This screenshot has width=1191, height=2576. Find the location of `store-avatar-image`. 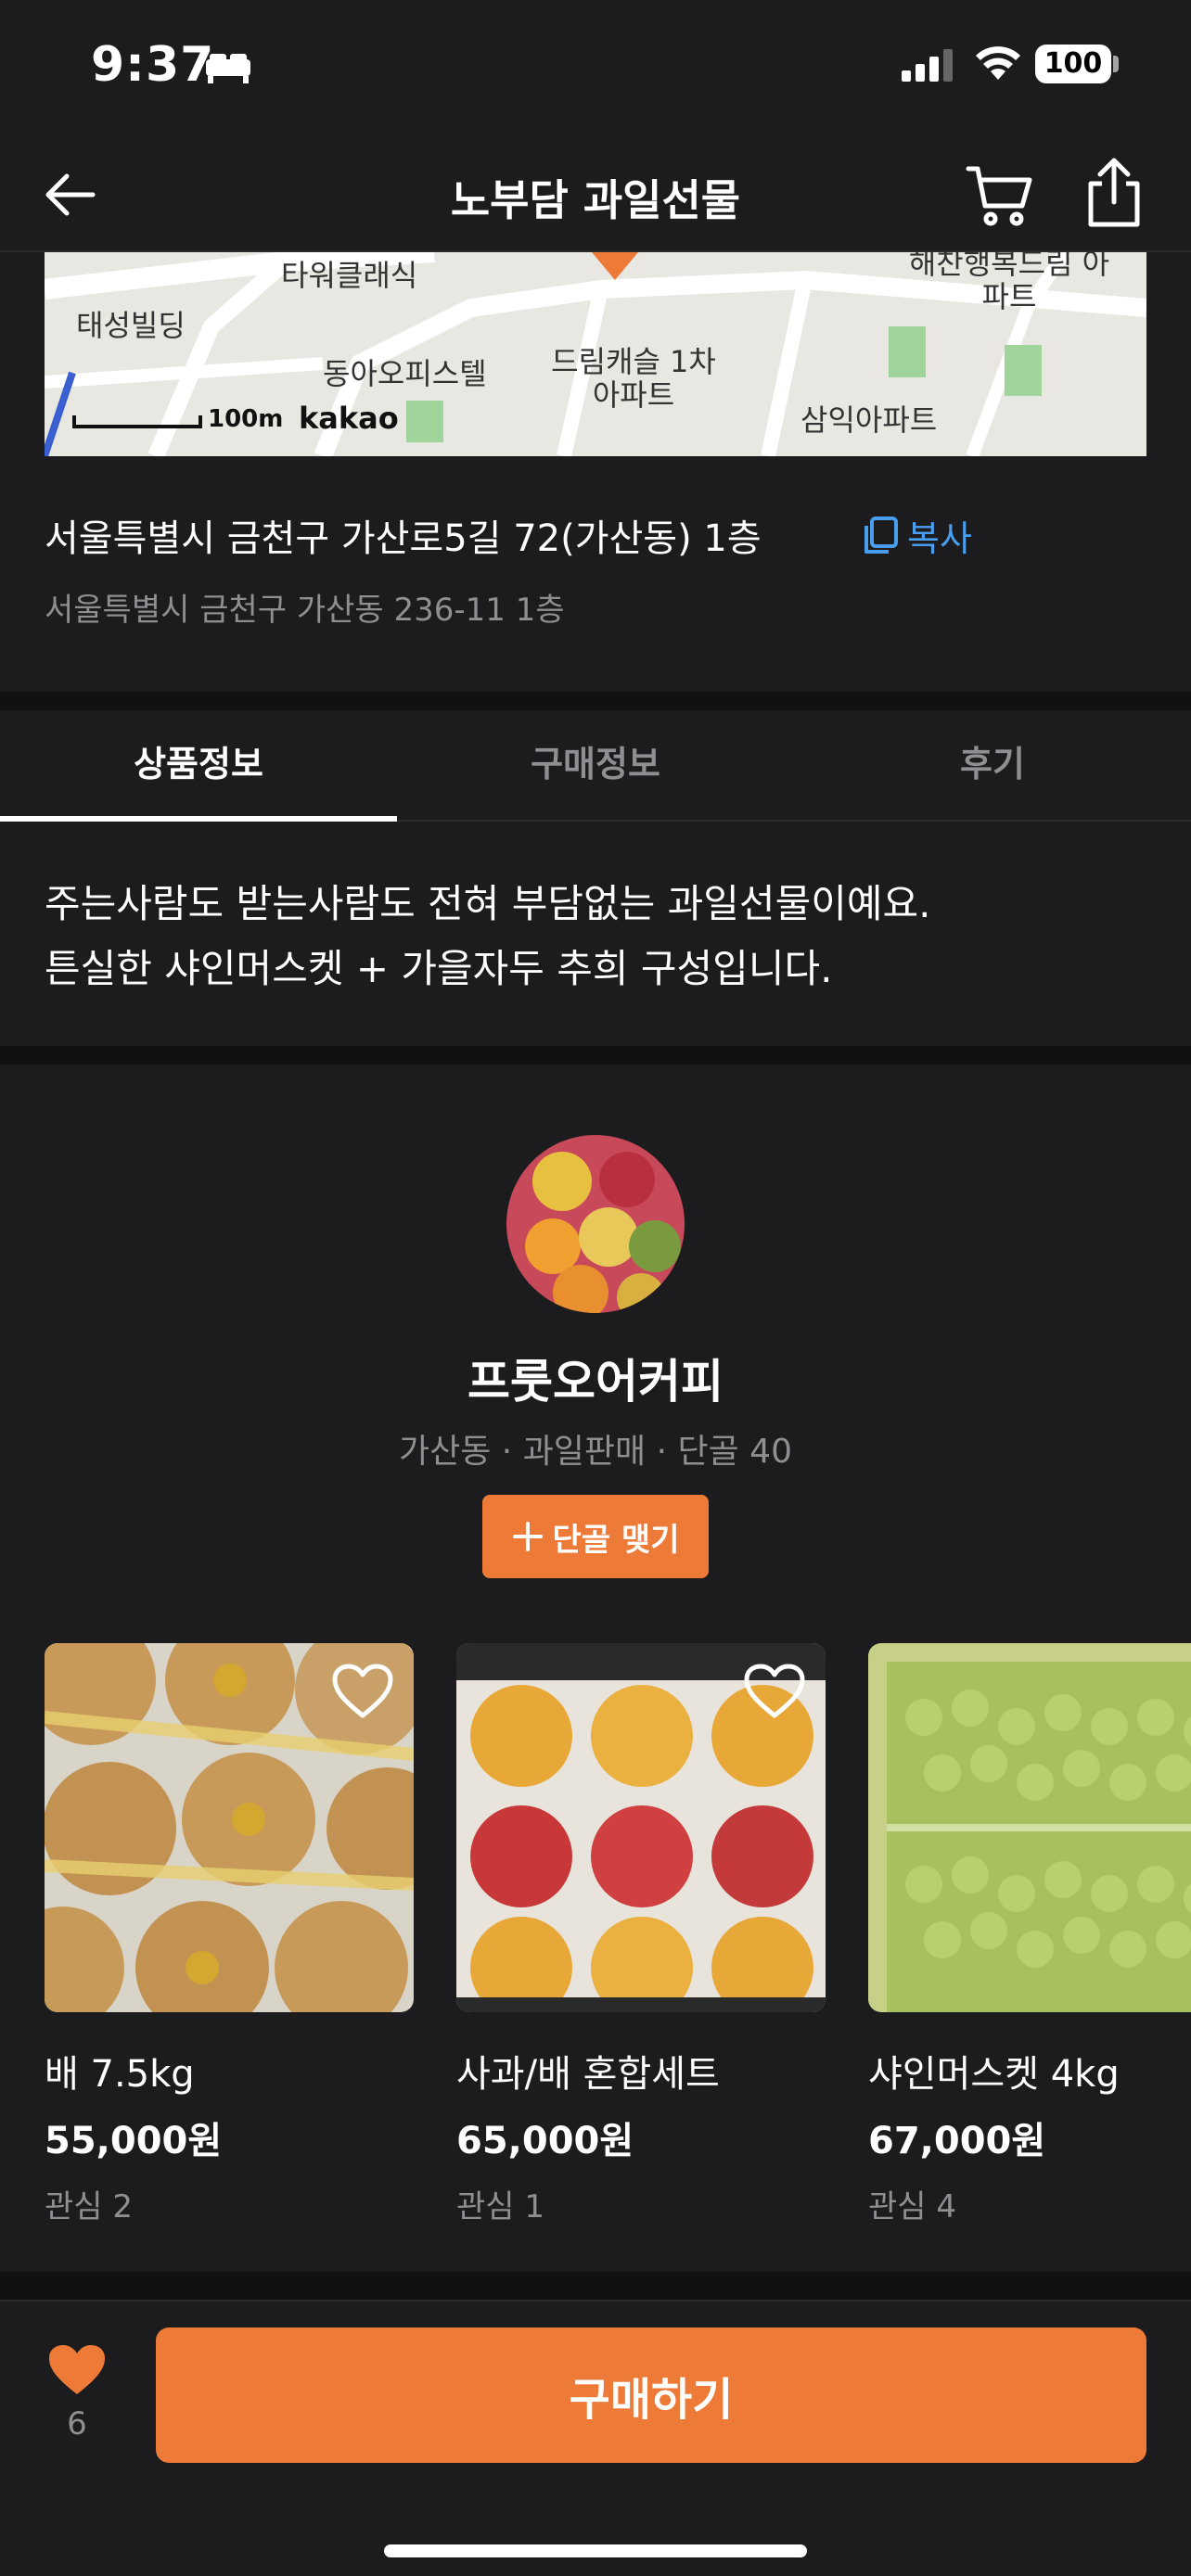

store-avatar-image is located at coordinates (595, 1224).